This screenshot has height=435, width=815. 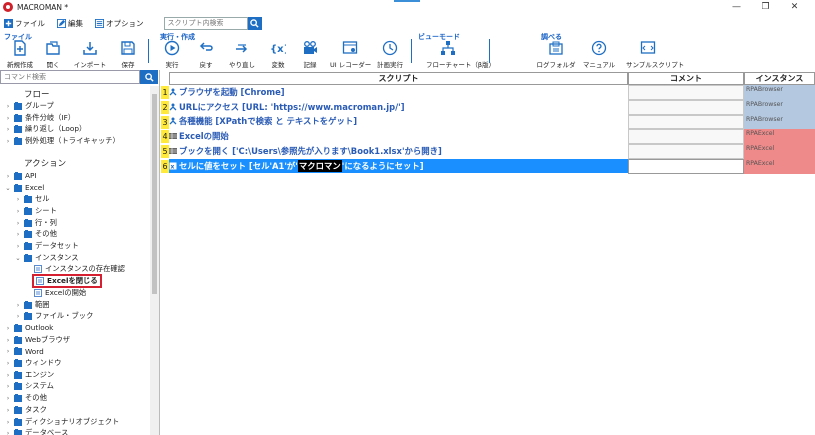 What do you see at coordinates (398, 137) in the screenshot?
I see `script-cell: Excelの開始` at bounding box center [398, 137].